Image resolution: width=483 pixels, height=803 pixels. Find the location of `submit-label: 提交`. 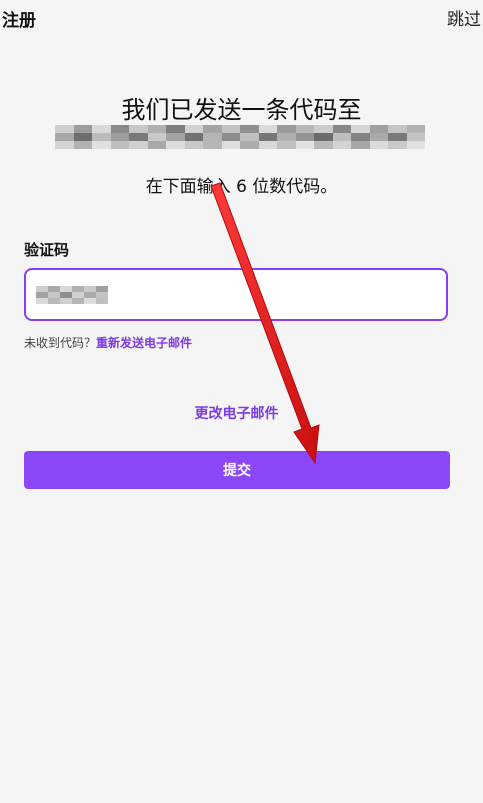

submit-label: 提交 is located at coordinates (237, 471).